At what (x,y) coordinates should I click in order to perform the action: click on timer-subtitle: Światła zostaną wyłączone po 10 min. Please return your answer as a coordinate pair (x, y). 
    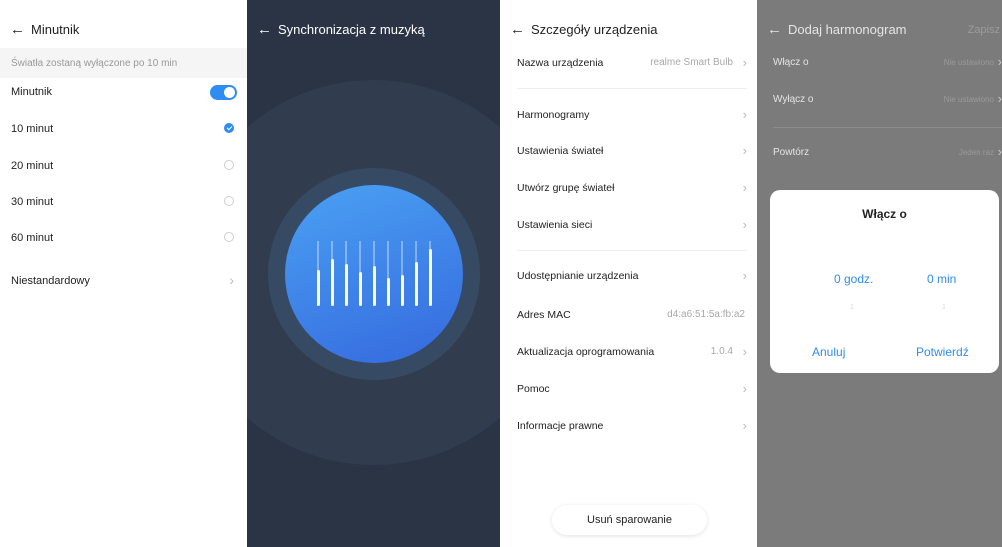
    Looking at the image, I should click on (94, 63).